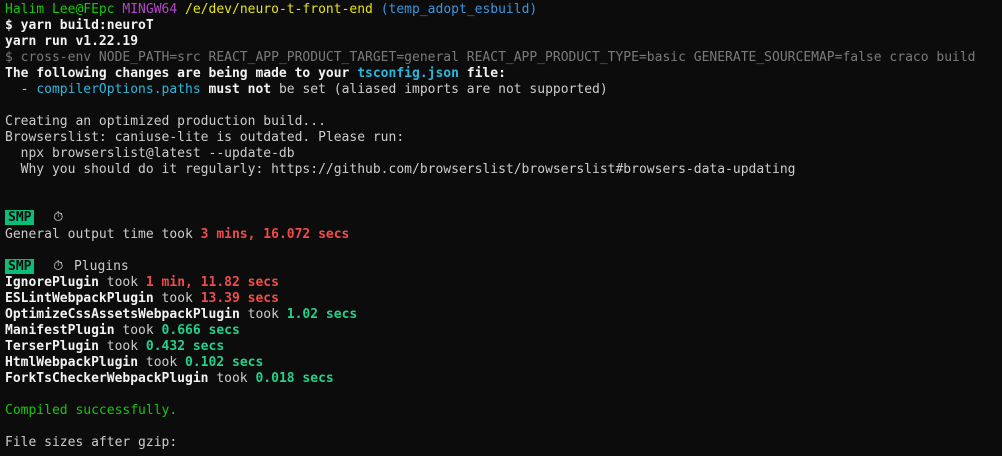 The height and width of the screenshot is (456, 1002). What do you see at coordinates (150, 9) in the screenshot?
I see `prompt-shell: MINGW64` at bounding box center [150, 9].